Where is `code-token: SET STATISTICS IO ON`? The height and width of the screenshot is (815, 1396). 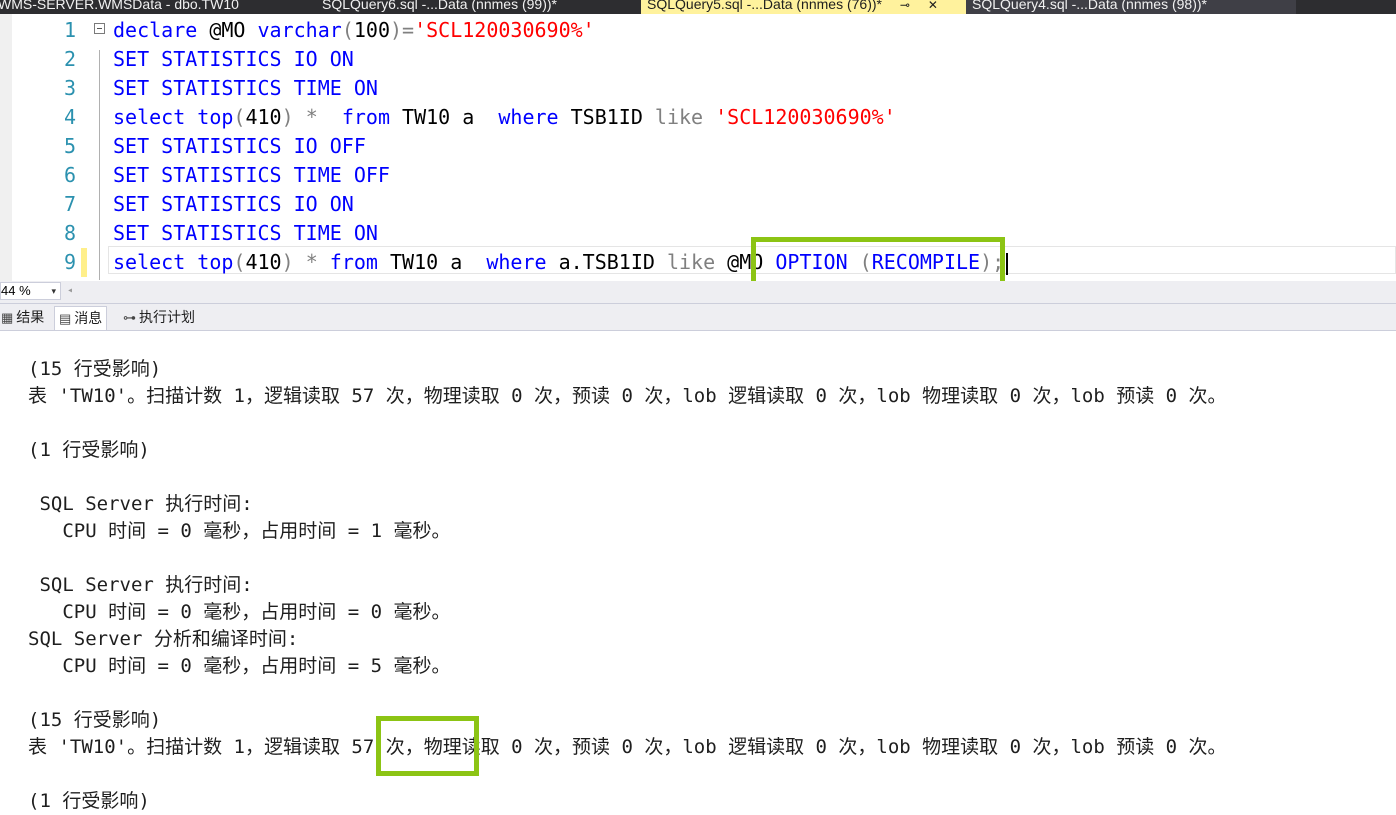 code-token: SET STATISTICS IO ON is located at coordinates (233, 59).